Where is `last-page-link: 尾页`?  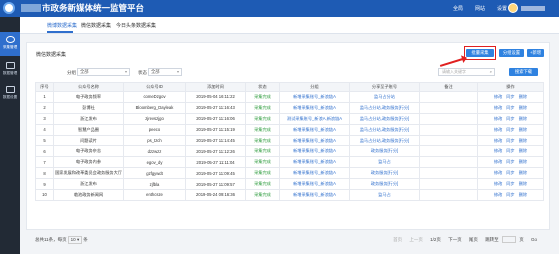 last-page-link: 尾页 is located at coordinates (473, 239).